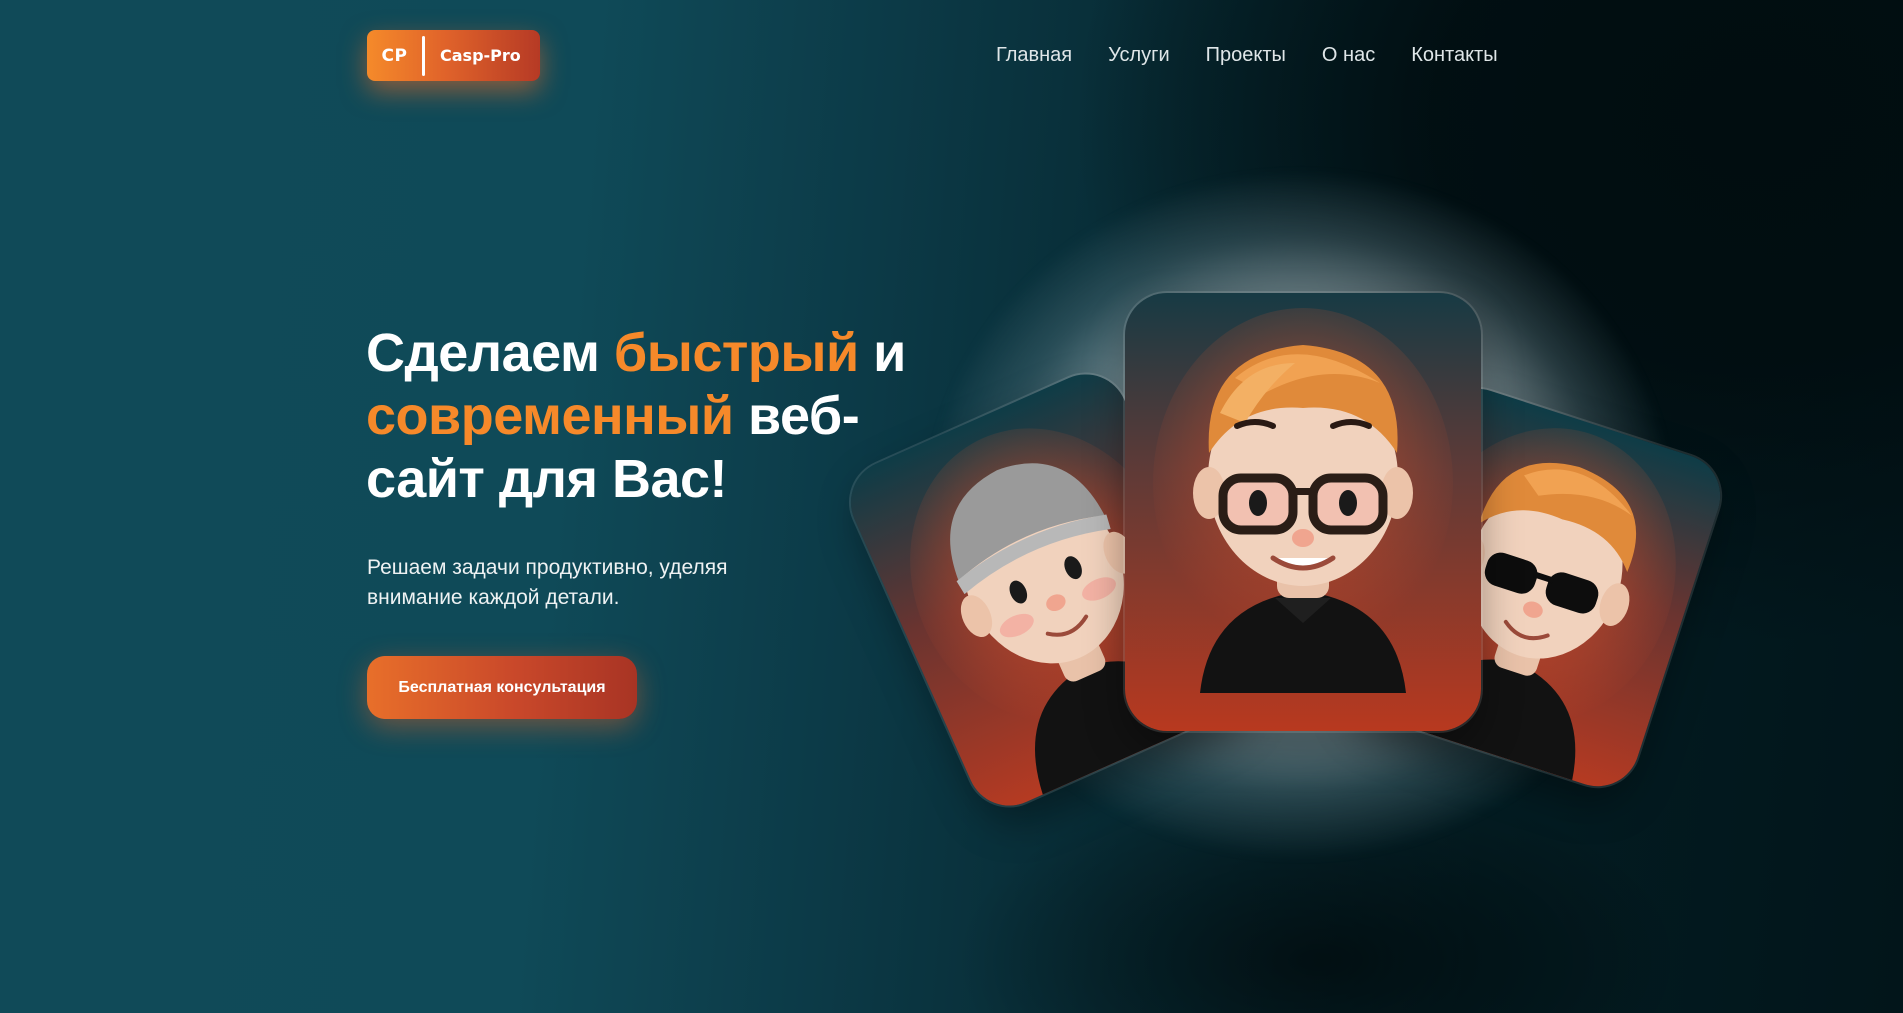  What do you see at coordinates (796, 416) in the screenshot?
I see `hero-title-text: веб-` at bounding box center [796, 416].